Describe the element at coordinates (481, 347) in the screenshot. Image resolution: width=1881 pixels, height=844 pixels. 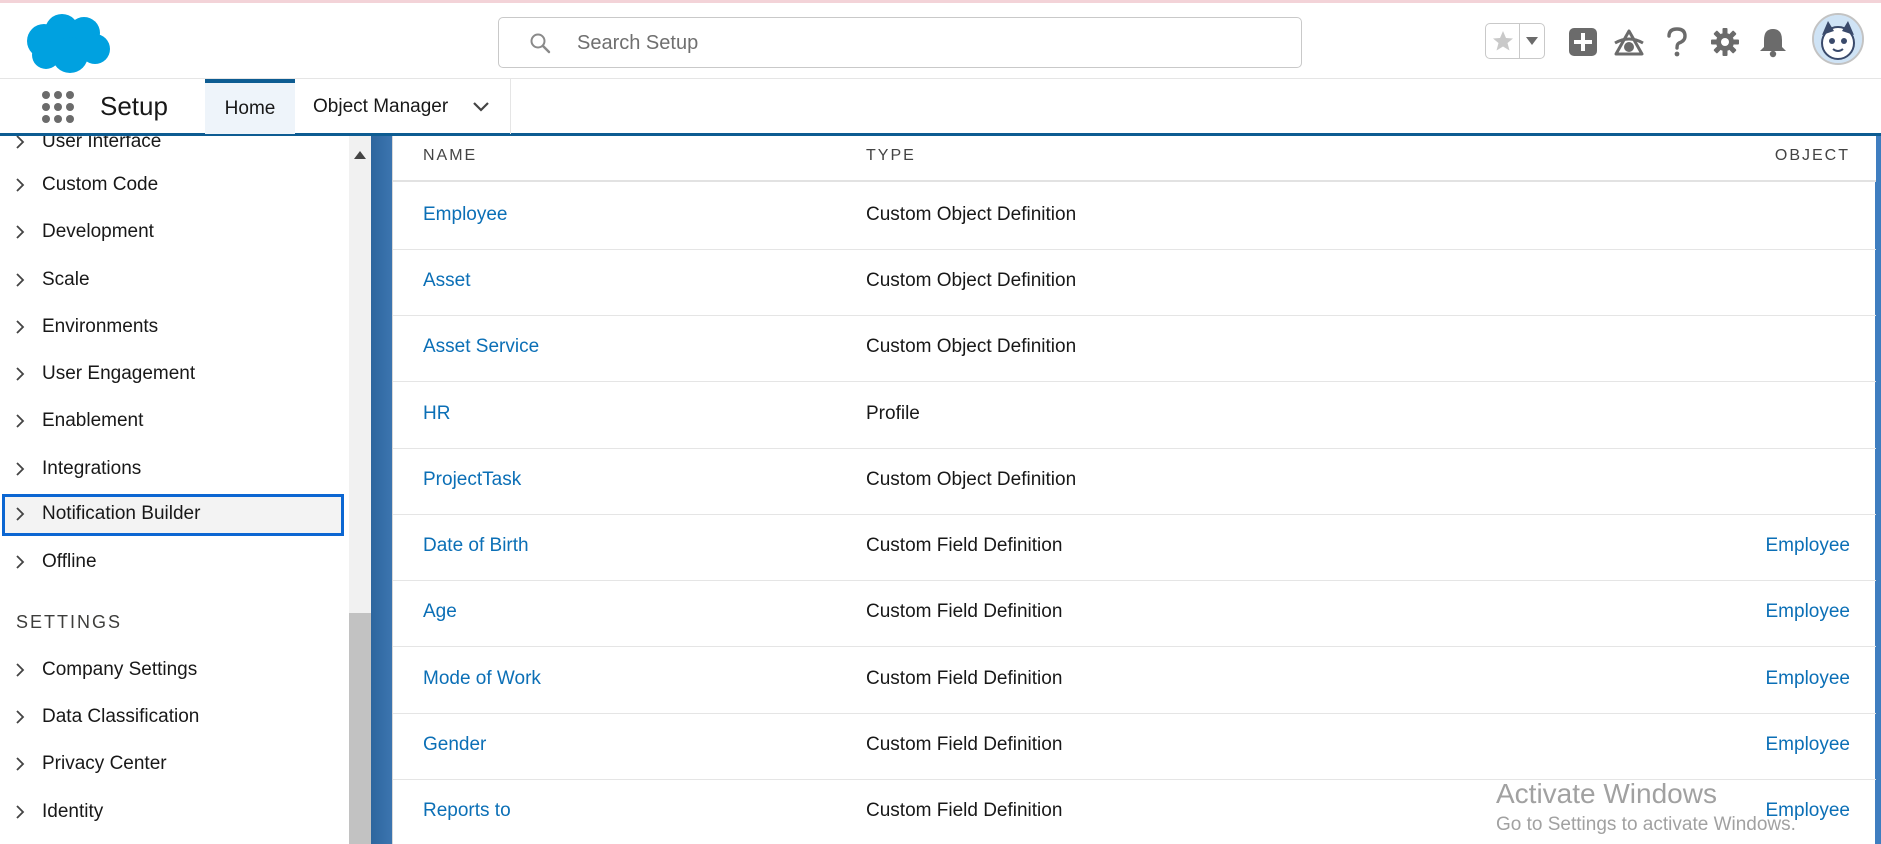
I see `row-name-link: Asset Service` at that location.